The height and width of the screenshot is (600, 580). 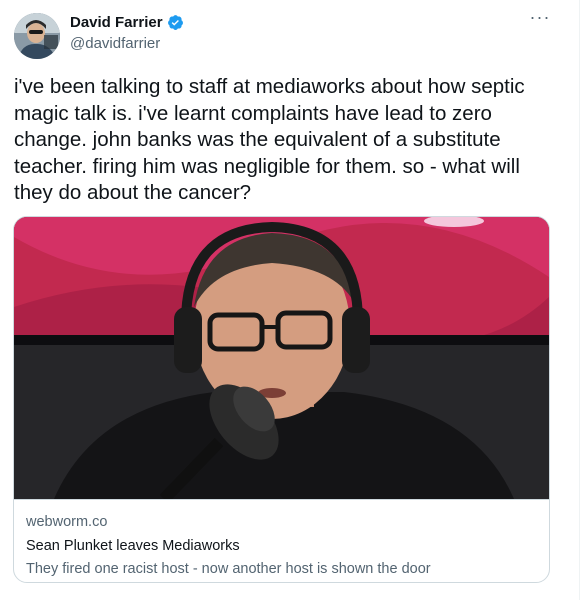 What do you see at coordinates (540, 17) in the screenshot?
I see `more-horizontal-icon: ···` at bounding box center [540, 17].